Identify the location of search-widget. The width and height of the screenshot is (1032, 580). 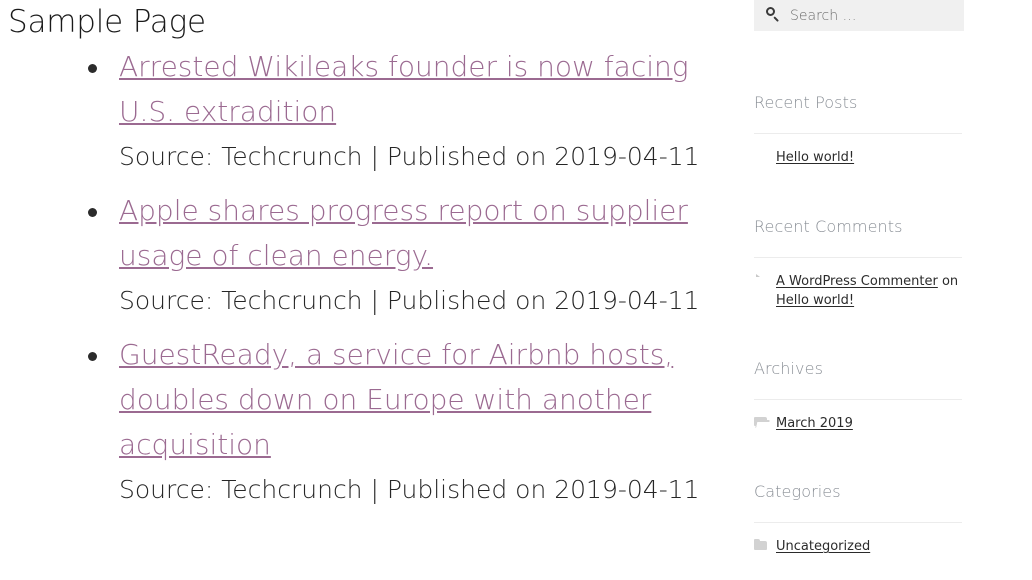
(859, 15).